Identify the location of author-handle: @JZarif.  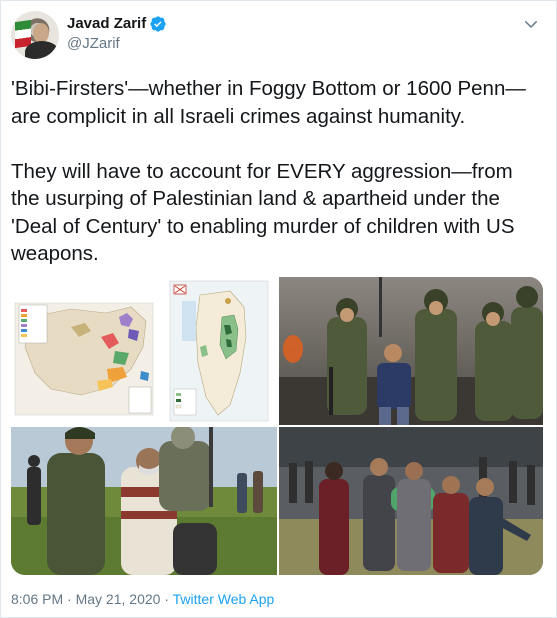
(93, 43).